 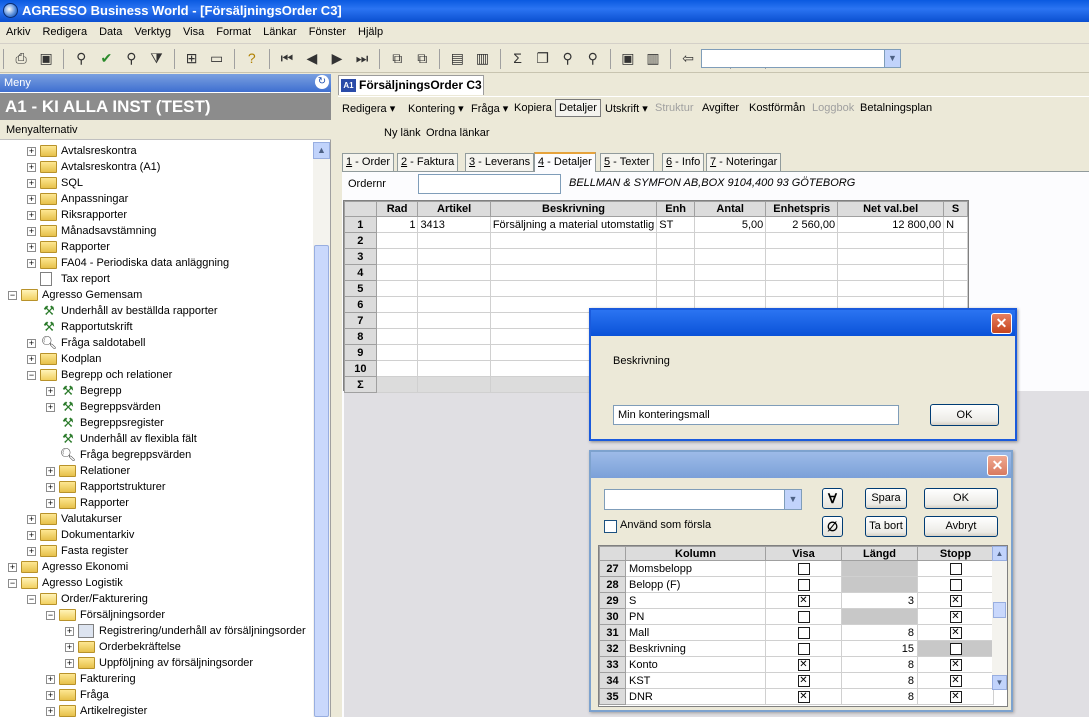 What do you see at coordinates (891, 209) in the screenshot?
I see `grid-column-header: Net val.bel` at bounding box center [891, 209].